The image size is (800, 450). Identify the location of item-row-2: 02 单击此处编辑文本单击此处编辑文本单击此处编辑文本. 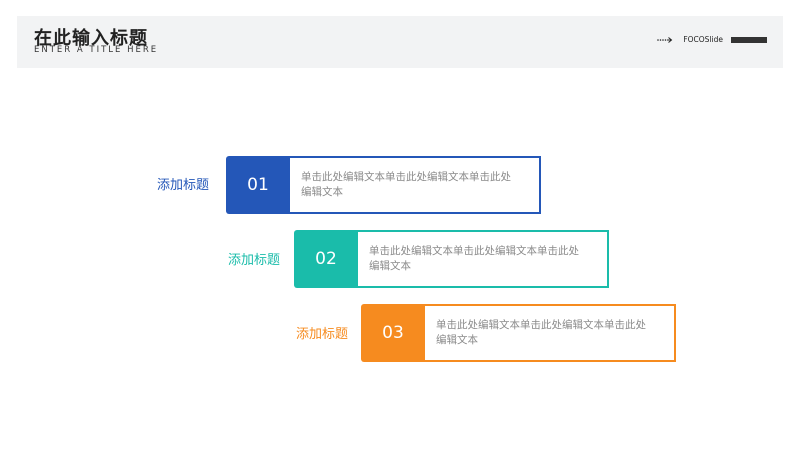
(451, 259).